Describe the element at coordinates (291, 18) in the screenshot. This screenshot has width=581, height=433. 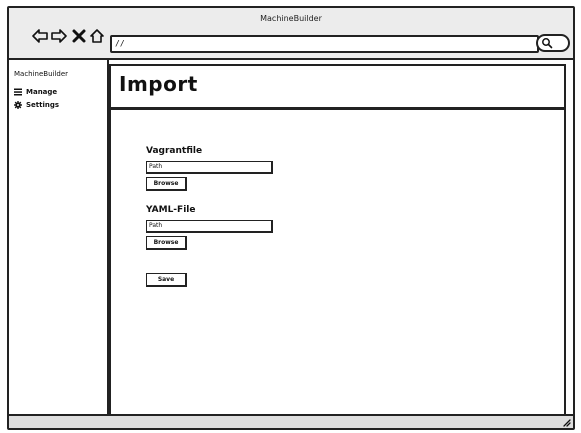
I see `window-title: MachineBuilder` at that location.